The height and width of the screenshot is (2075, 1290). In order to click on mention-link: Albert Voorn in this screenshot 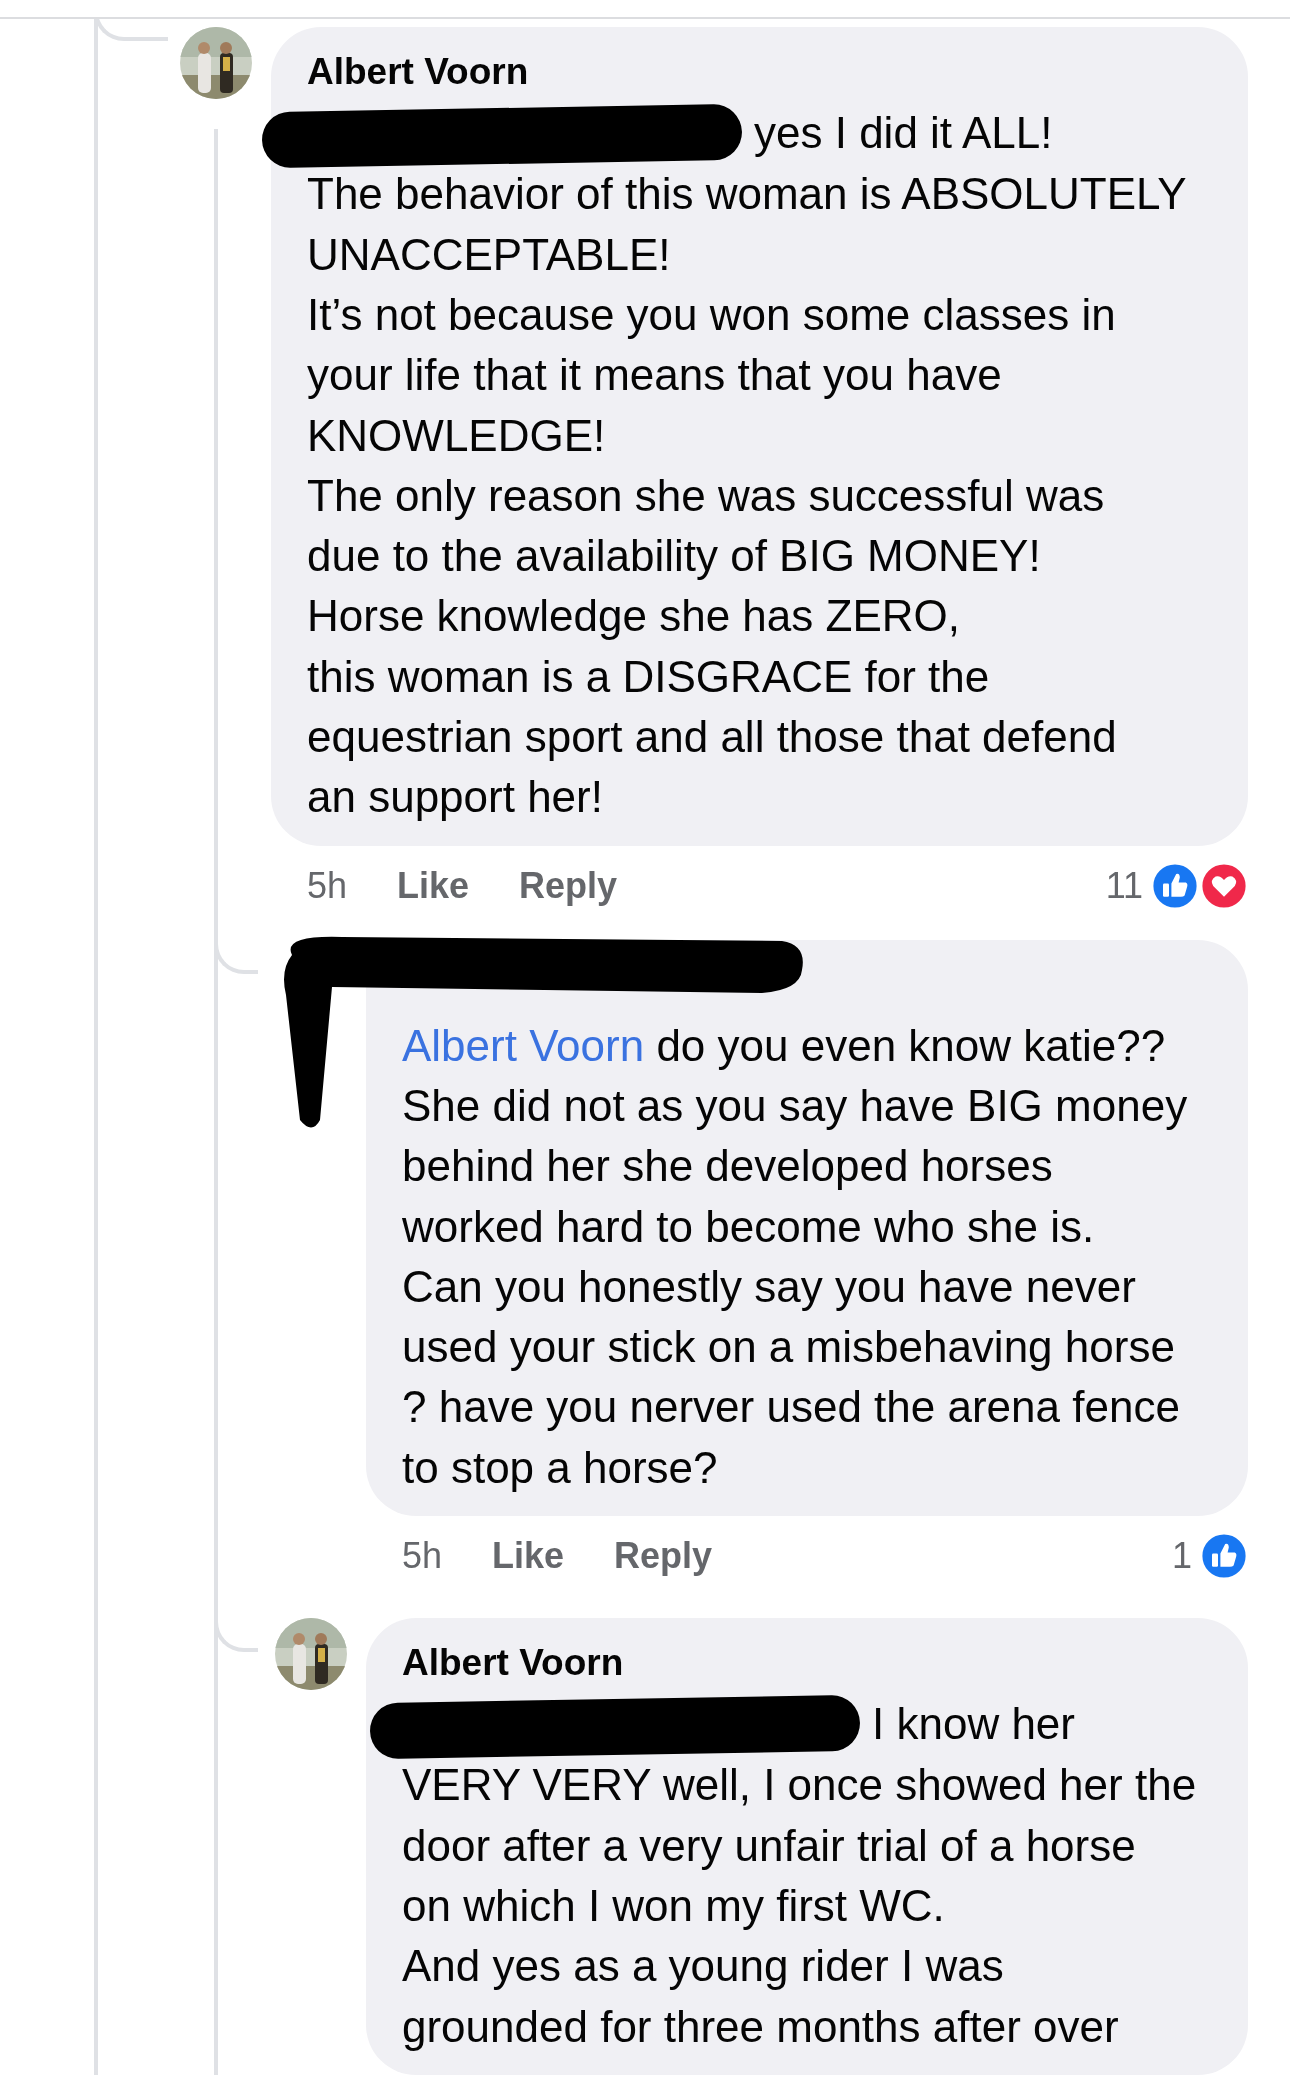, I will do `click(523, 1045)`.